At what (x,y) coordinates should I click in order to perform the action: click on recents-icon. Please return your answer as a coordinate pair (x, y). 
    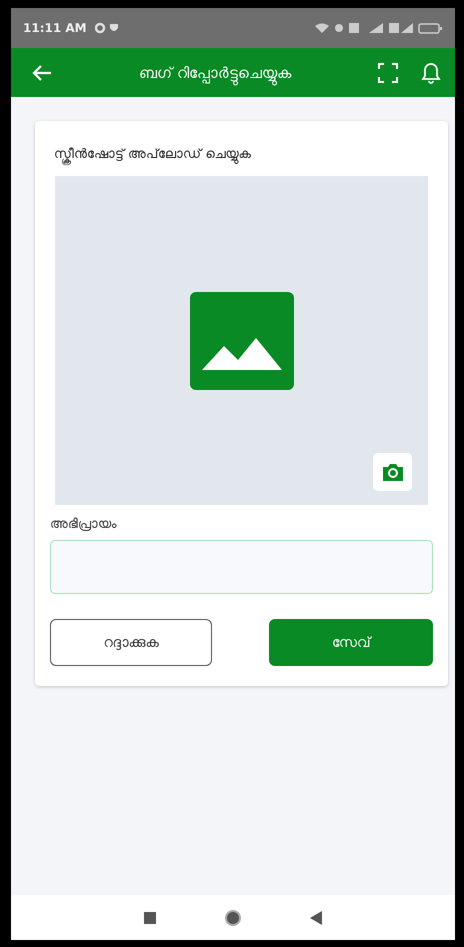
    Looking at the image, I should click on (150, 918).